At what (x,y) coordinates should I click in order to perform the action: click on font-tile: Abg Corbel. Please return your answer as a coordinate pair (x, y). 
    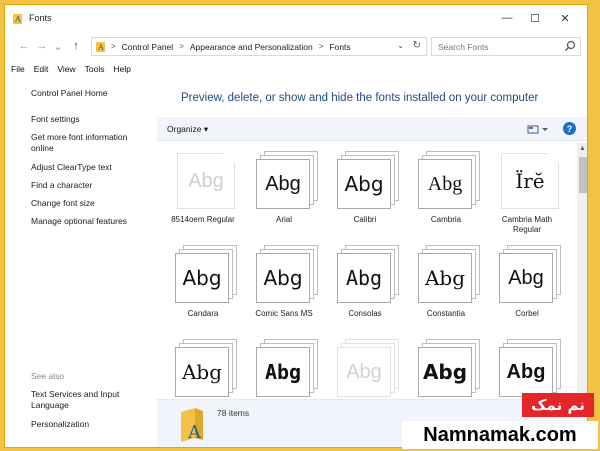
    Looking at the image, I should click on (527, 285).